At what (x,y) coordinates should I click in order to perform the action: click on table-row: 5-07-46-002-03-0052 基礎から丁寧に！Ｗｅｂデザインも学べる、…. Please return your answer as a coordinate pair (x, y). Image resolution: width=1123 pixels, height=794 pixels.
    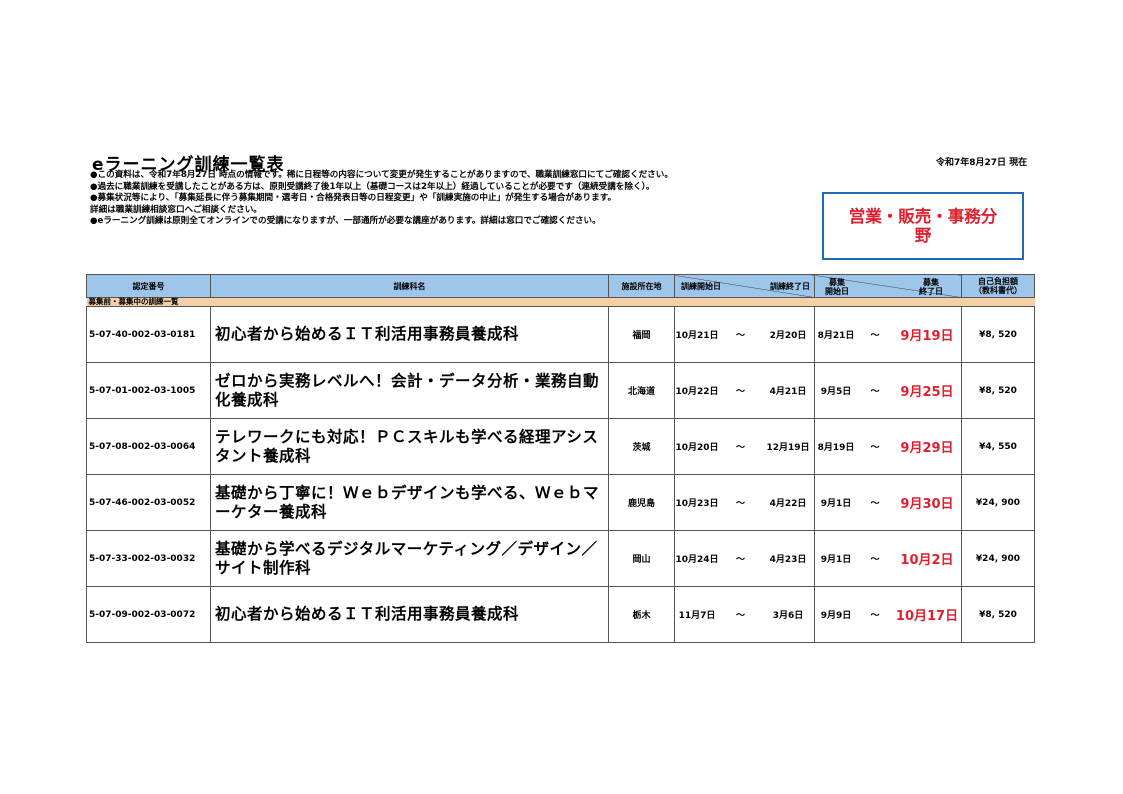
    Looking at the image, I should click on (560, 502).